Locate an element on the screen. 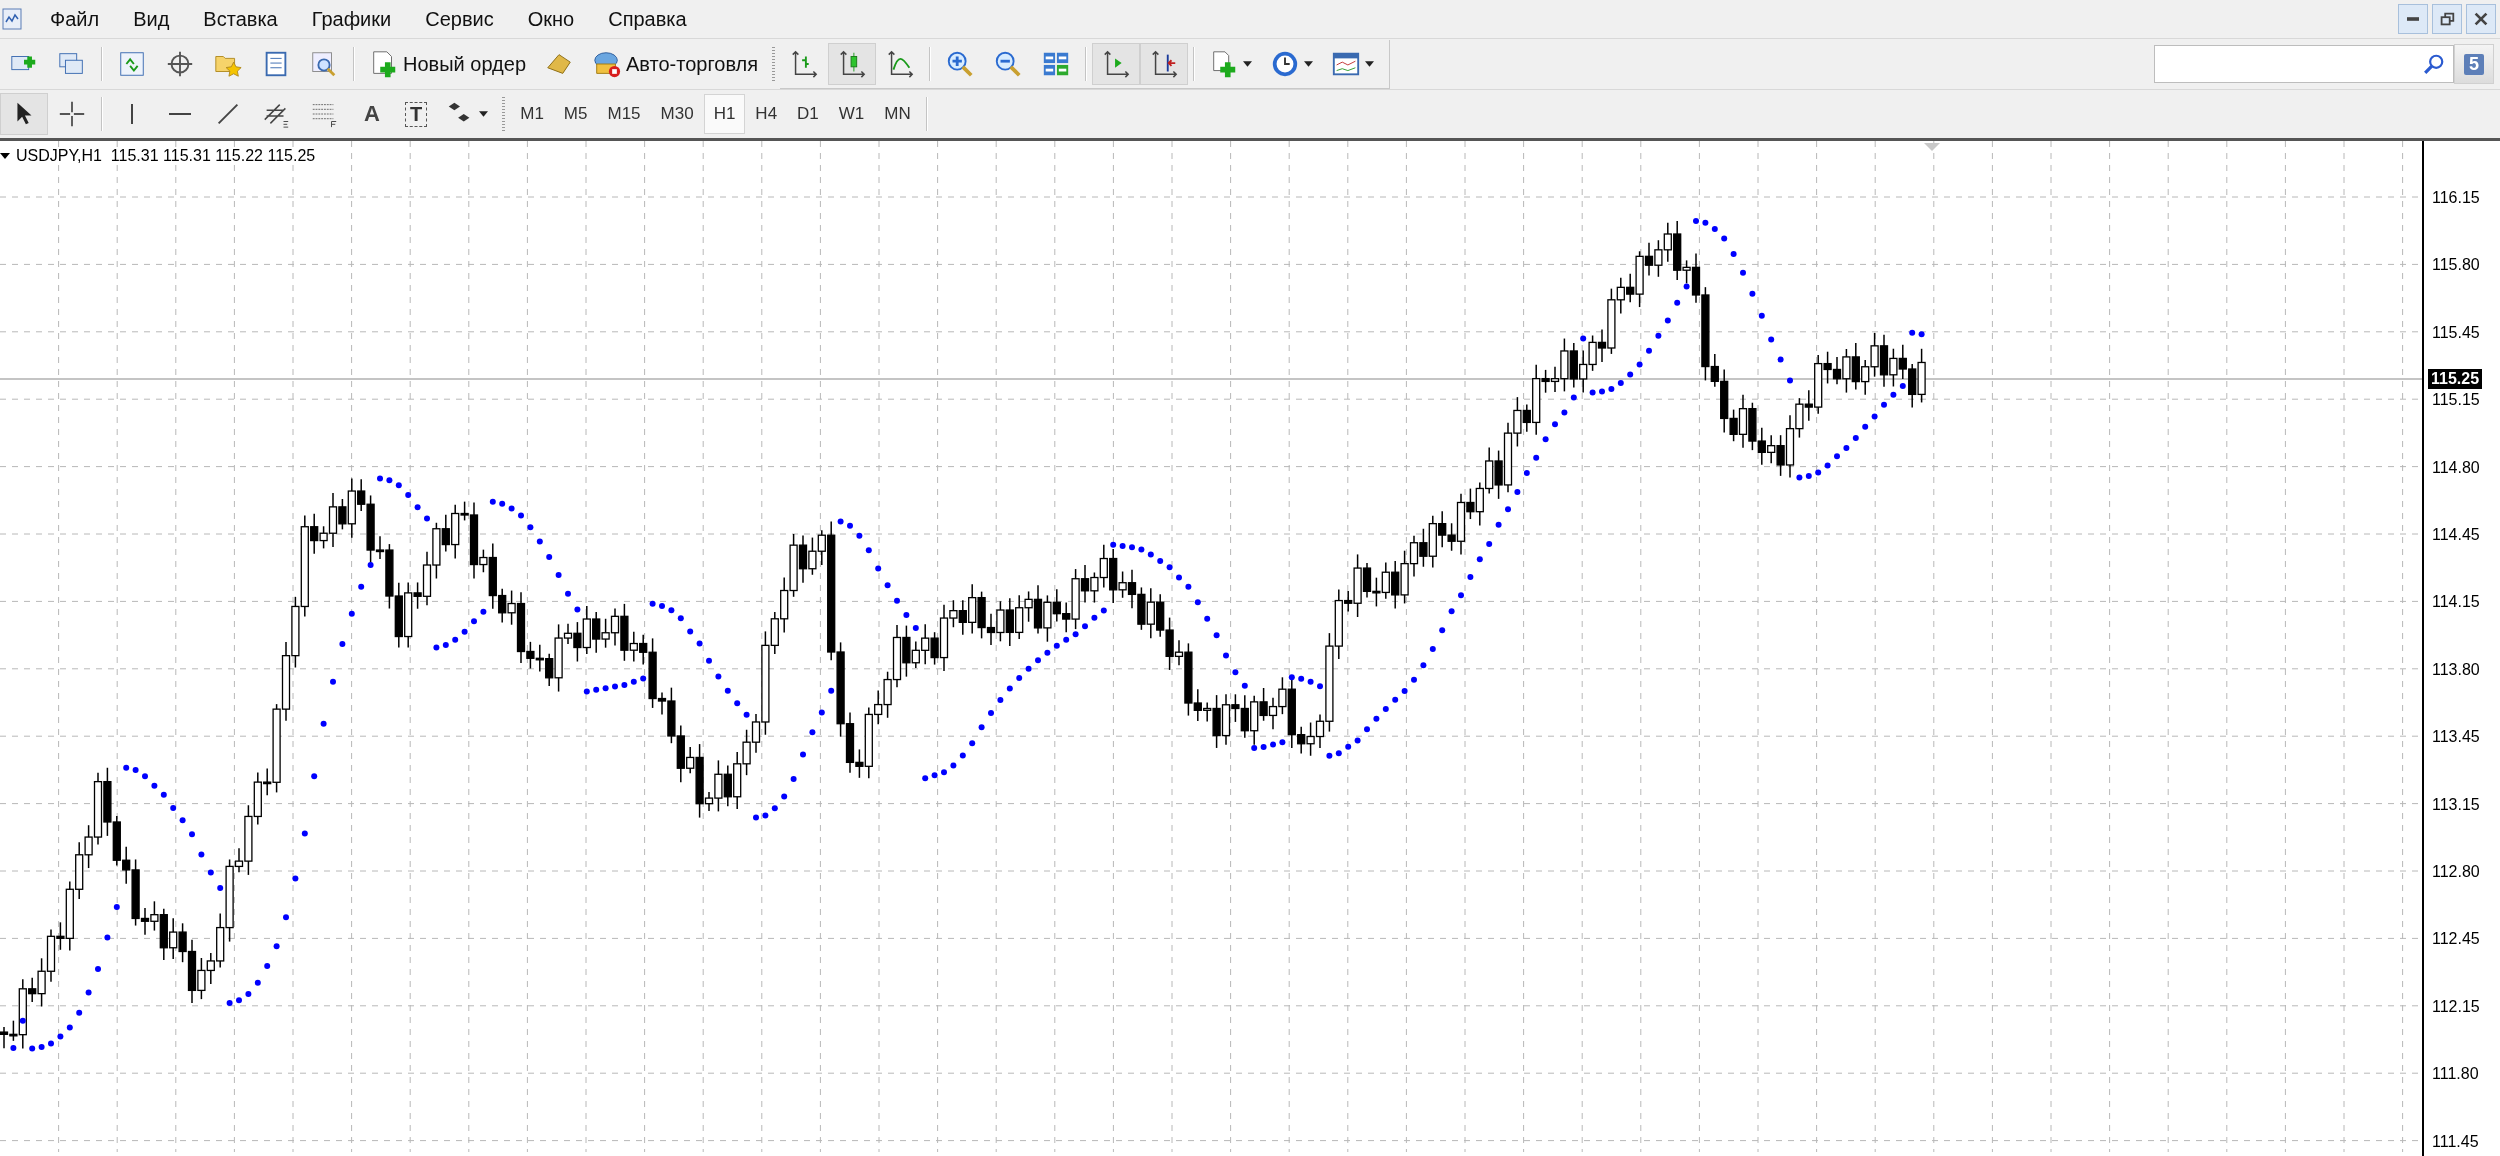 This screenshot has width=2500, height=1156. search-icon is located at coordinates (2434, 64).